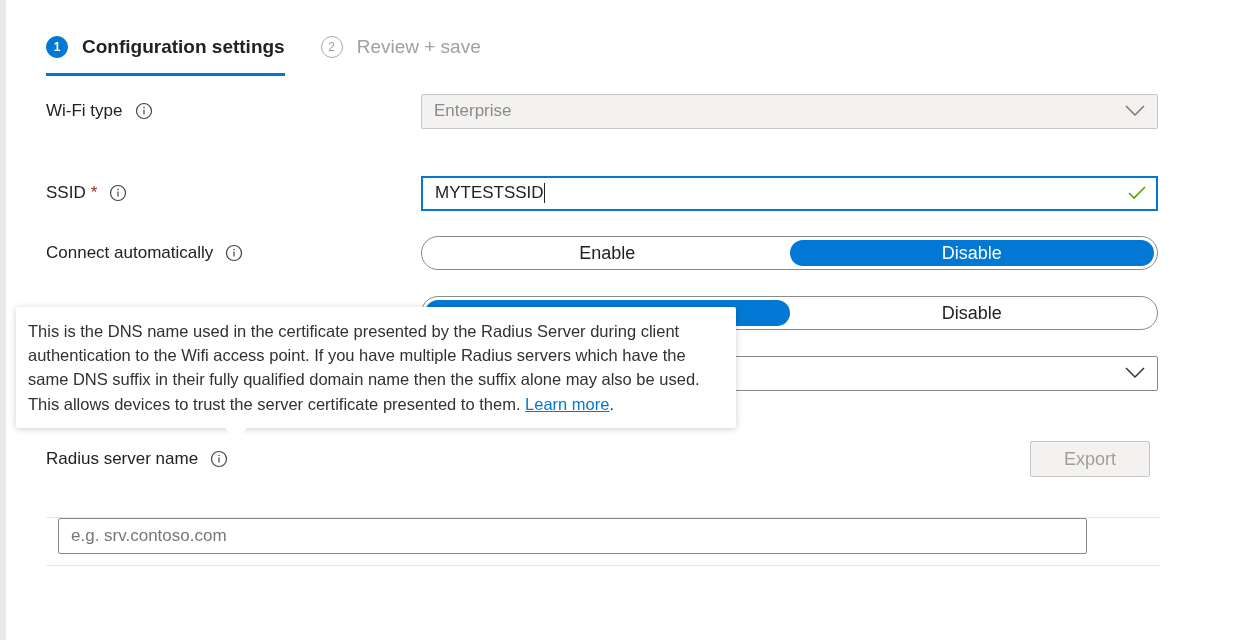  What do you see at coordinates (400, 53) in the screenshot?
I see `wizard-step: 2 Review + save` at bounding box center [400, 53].